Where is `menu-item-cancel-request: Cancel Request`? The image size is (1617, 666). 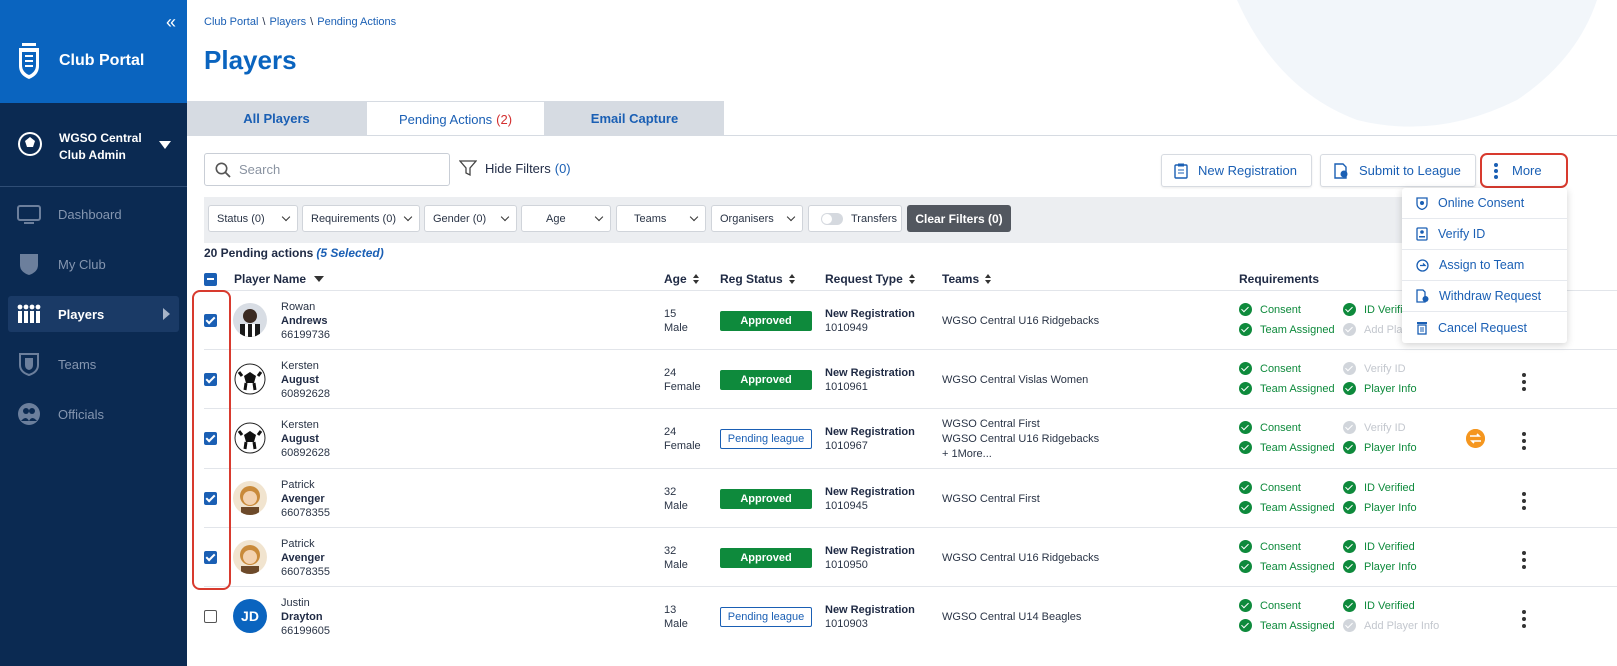 menu-item-cancel-request: Cancel Request is located at coordinates (1484, 327).